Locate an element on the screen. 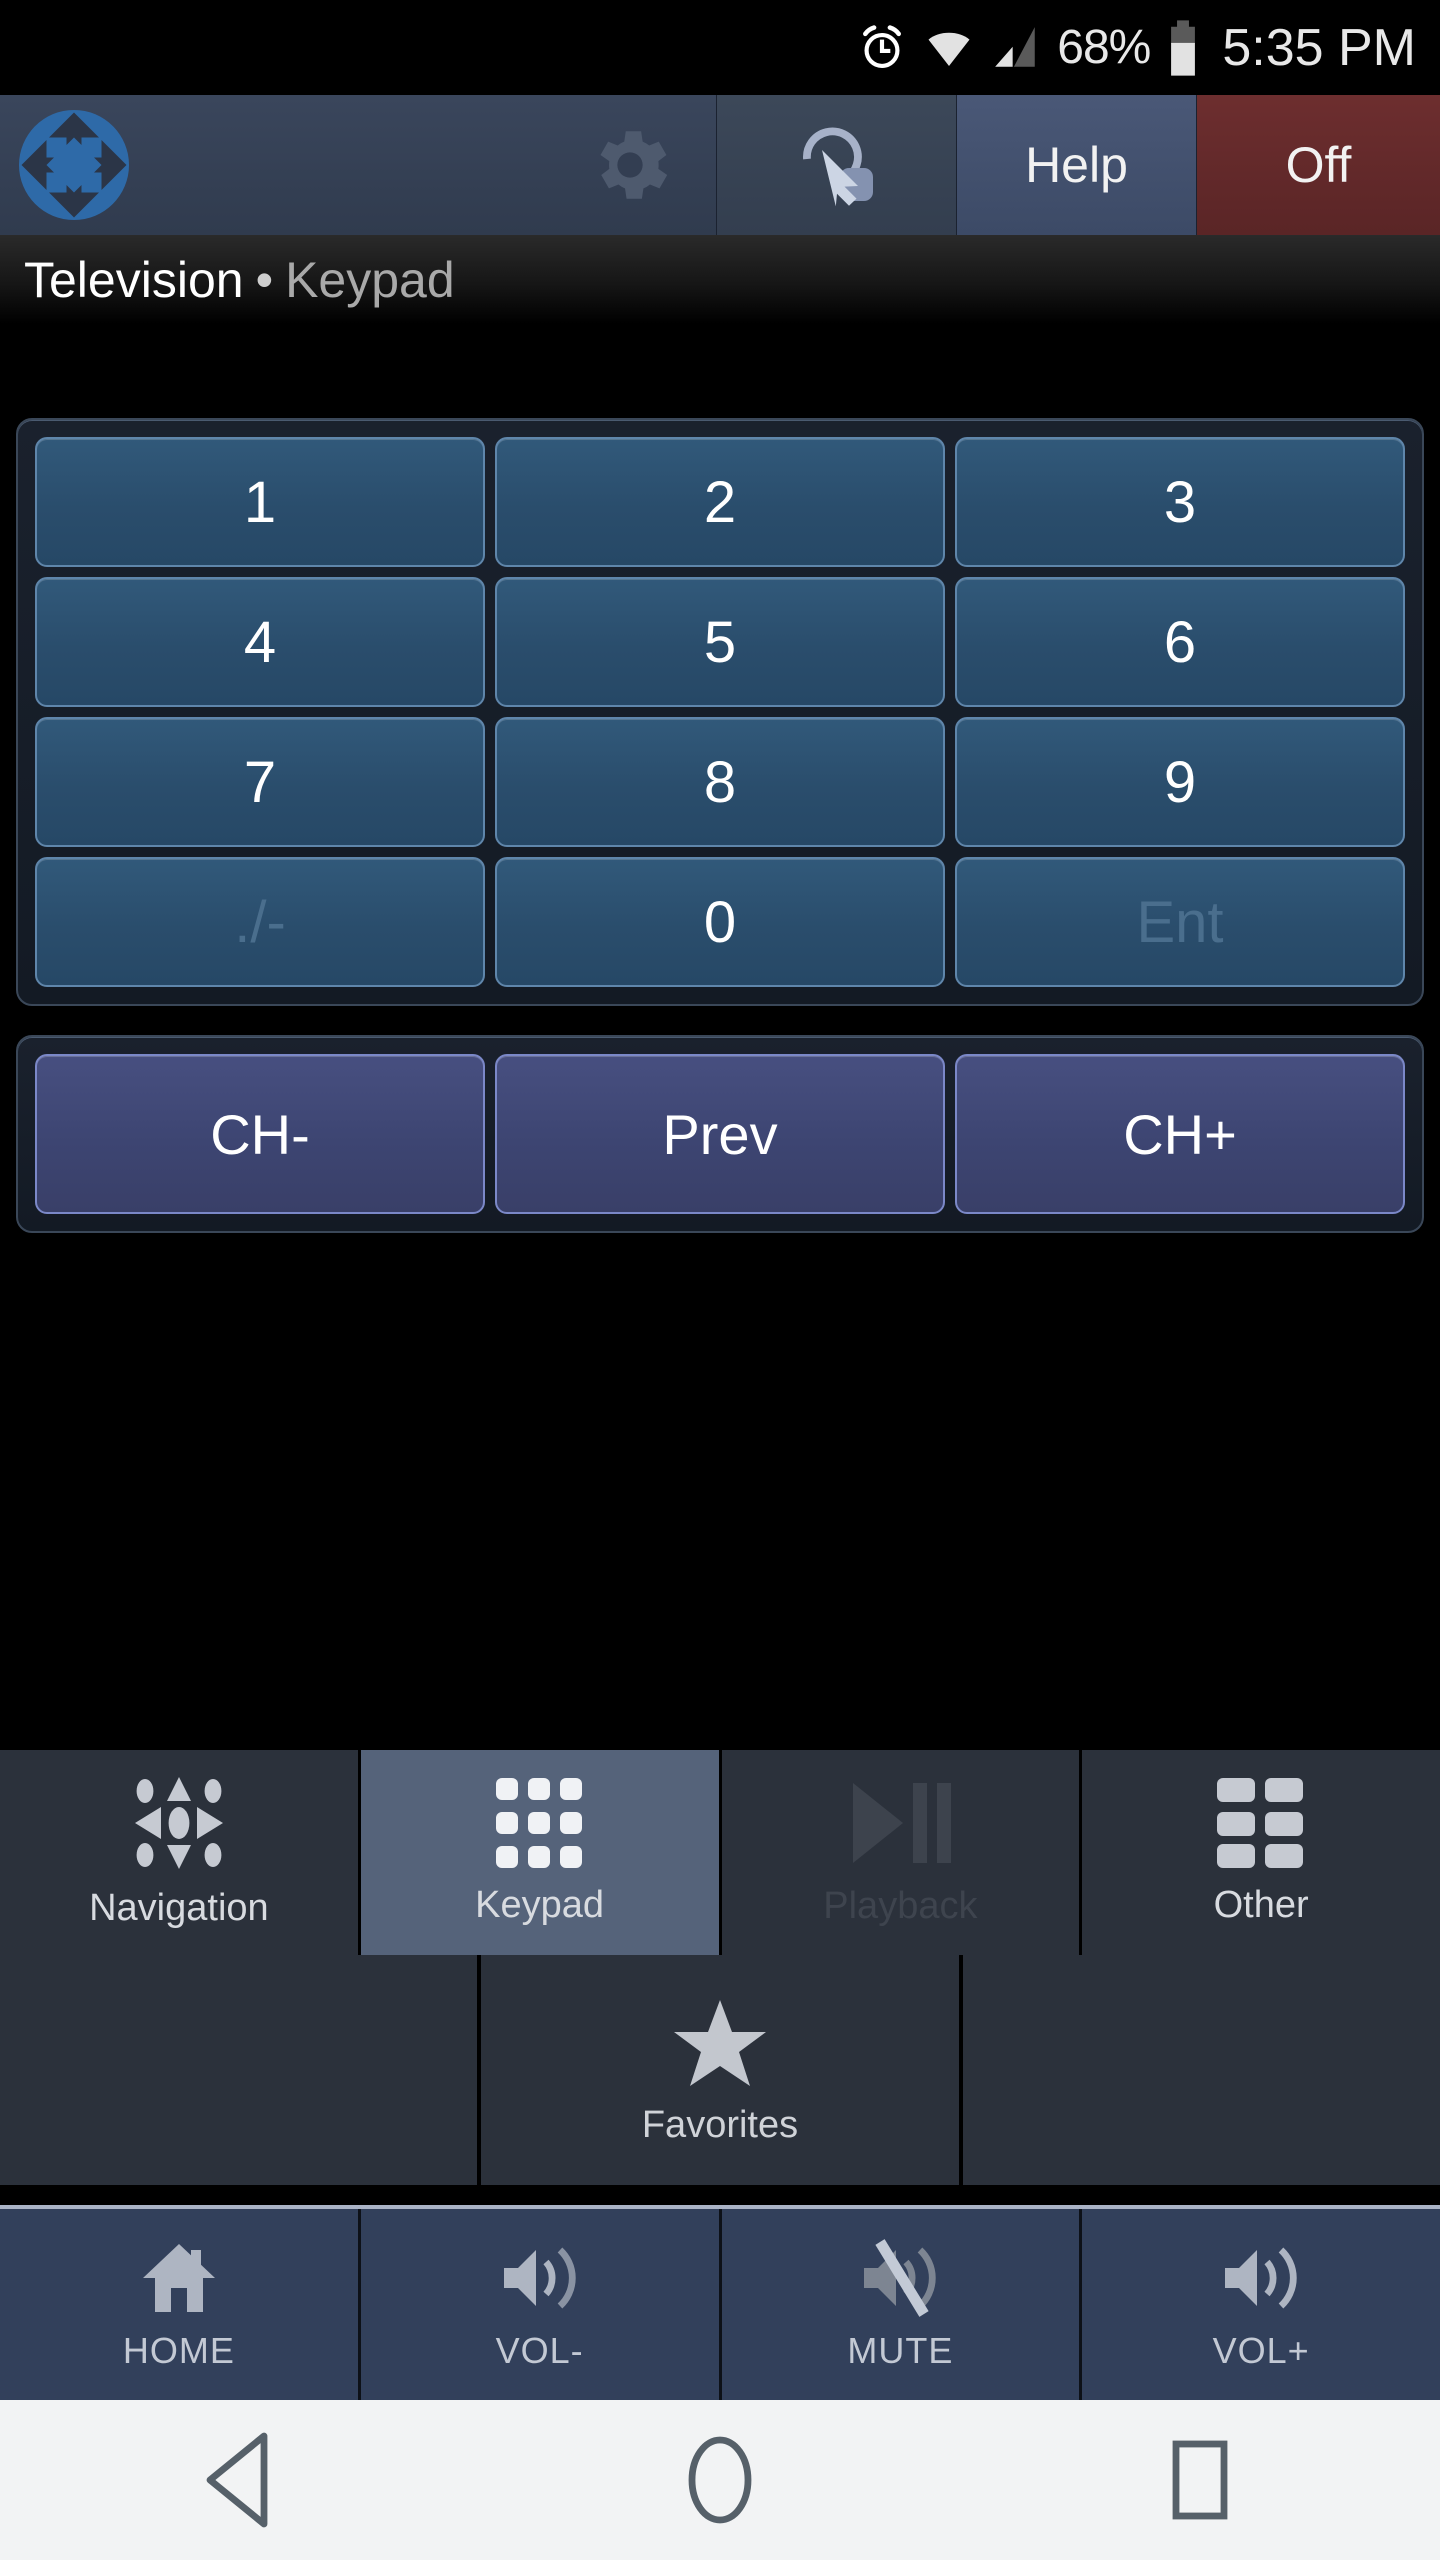 Image resolution: width=1440 pixels, height=2560 pixels. tab-other-label: Other is located at coordinates (1261, 1905).